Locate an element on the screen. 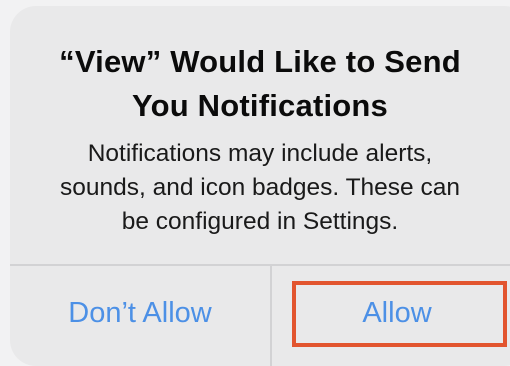 The height and width of the screenshot is (366, 510). allow-button: Allow is located at coordinates (391, 312).